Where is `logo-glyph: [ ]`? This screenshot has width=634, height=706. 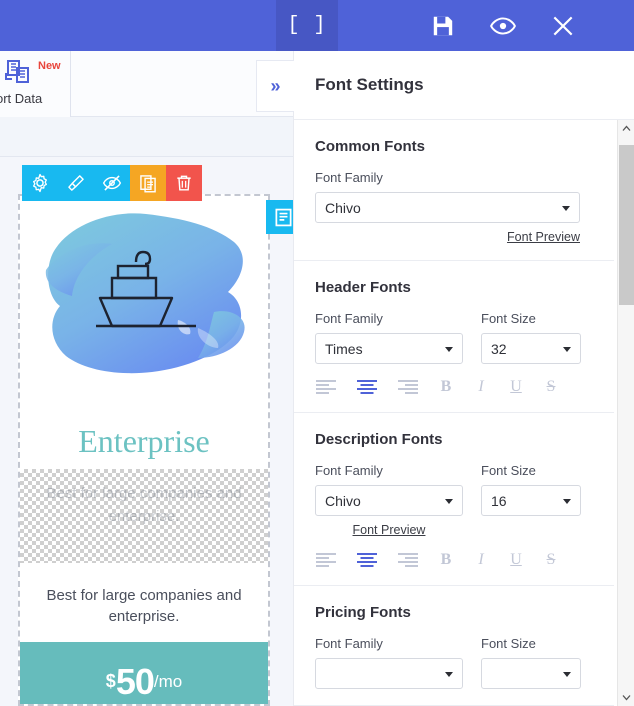
logo-glyph: [ ] is located at coordinates (307, 25).